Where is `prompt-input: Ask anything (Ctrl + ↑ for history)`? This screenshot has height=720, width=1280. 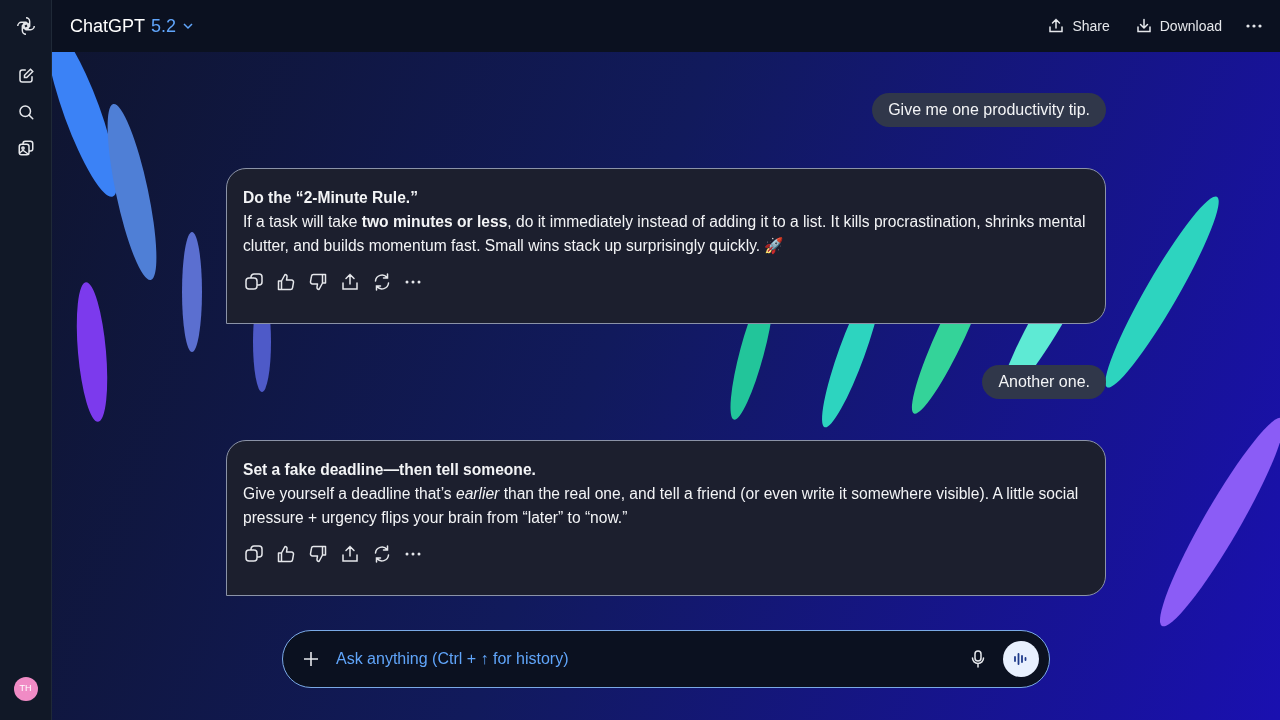
prompt-input: Ask anything (Ctrl + ↑ for history) is located at coordinates (653, 659).